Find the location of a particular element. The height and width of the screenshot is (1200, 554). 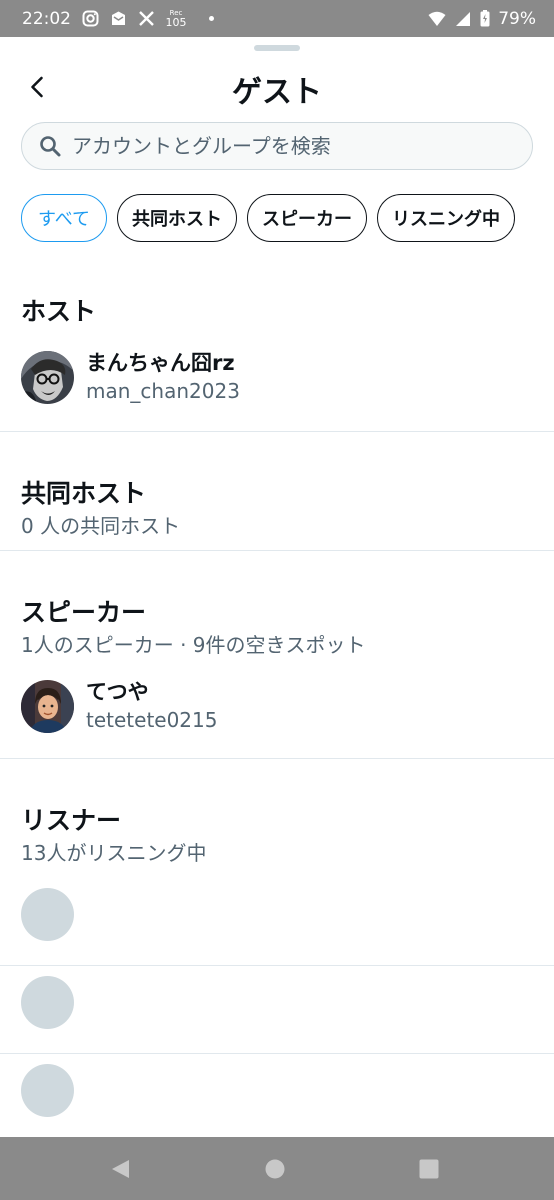

header: ゲスト is located at coordinates (277, 87).